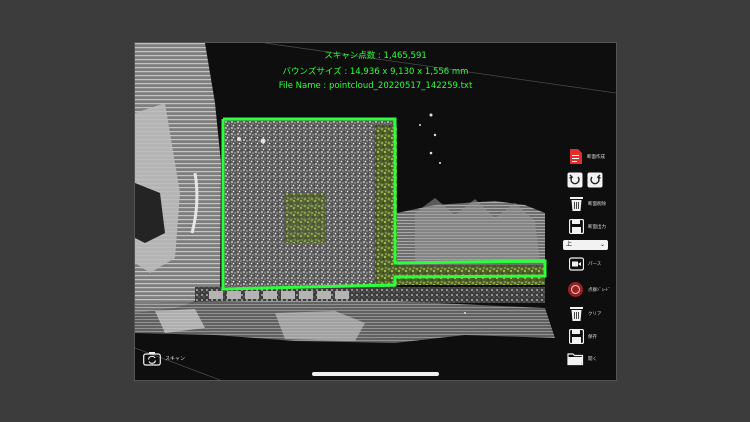  I want to click on undo-icon, so click(575, 180).